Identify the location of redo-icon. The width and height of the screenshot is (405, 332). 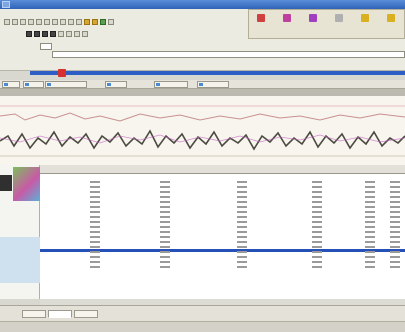
(71, 22).